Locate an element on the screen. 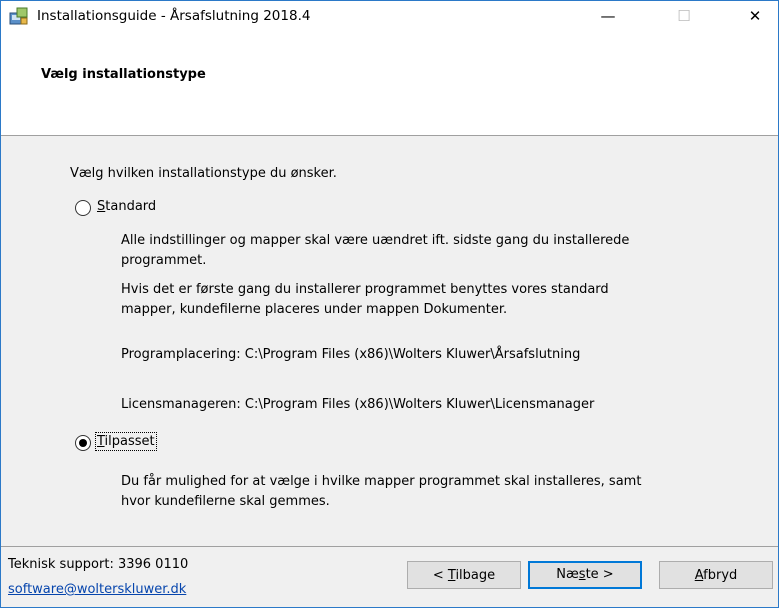  page-title: Vælg installationstype is located at coordinates (123, 74).